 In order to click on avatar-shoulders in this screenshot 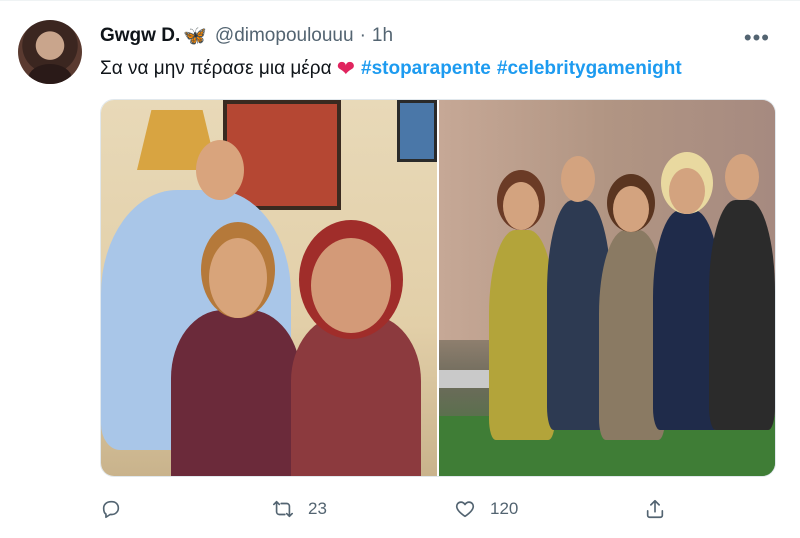, I will do `click(50, 74)`.